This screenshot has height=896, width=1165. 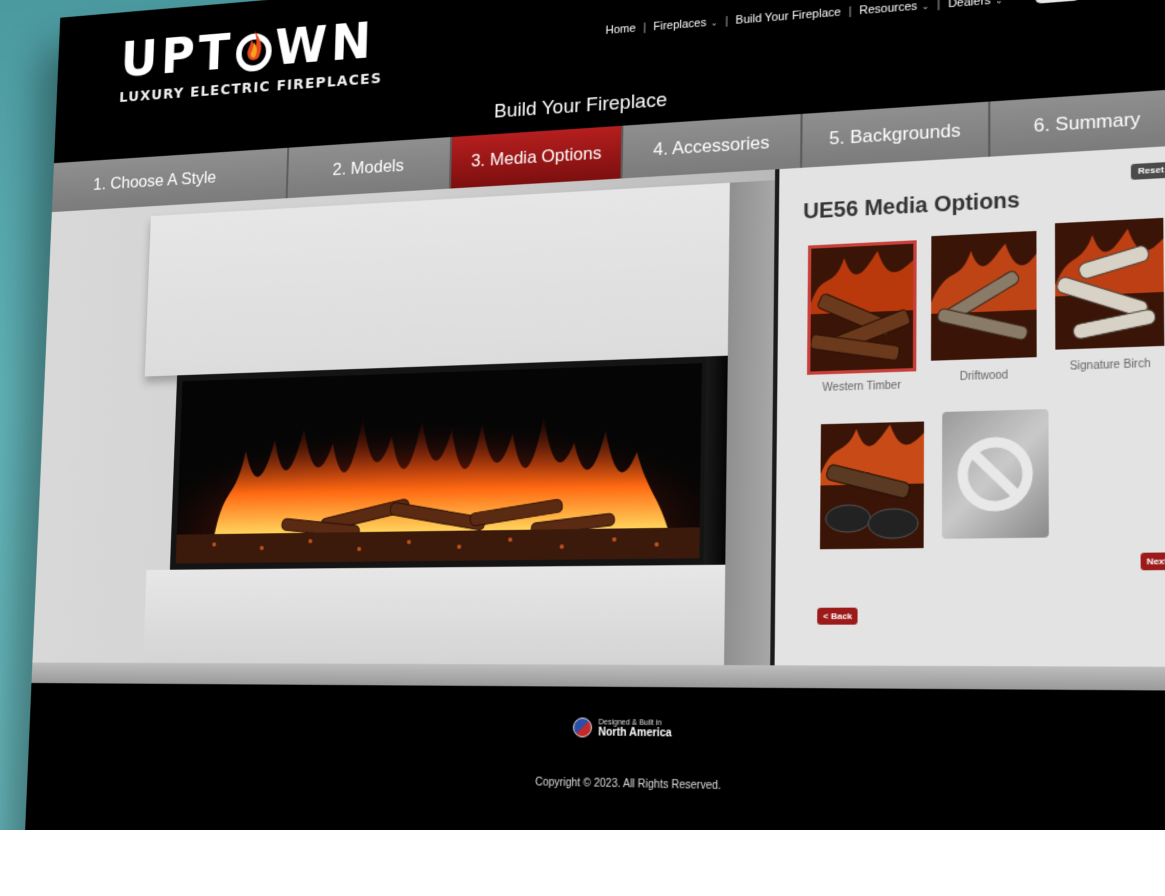 I want to click on reset-button: Reset, so click(x=1147, y=170).